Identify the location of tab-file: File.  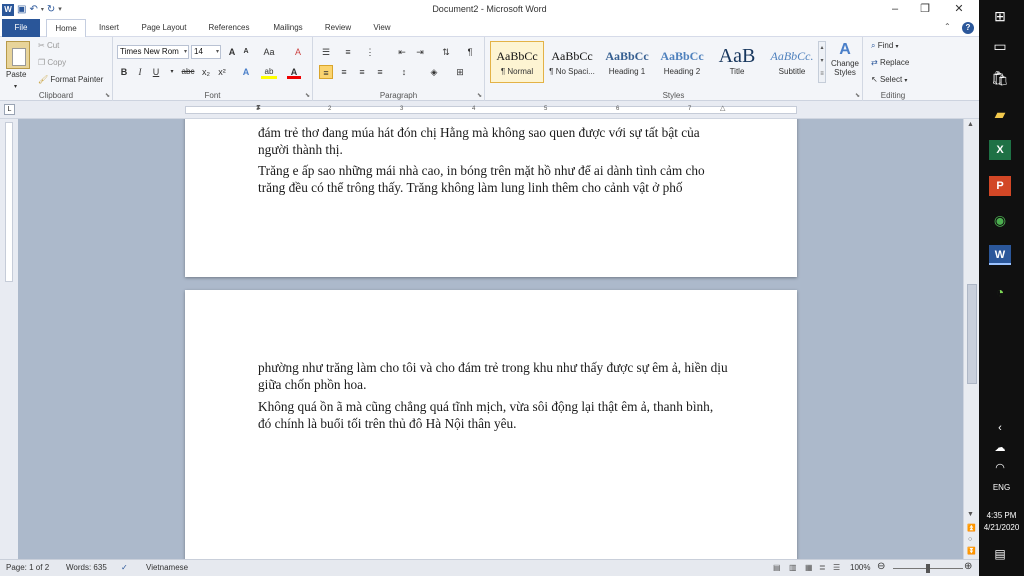
(21, 28).